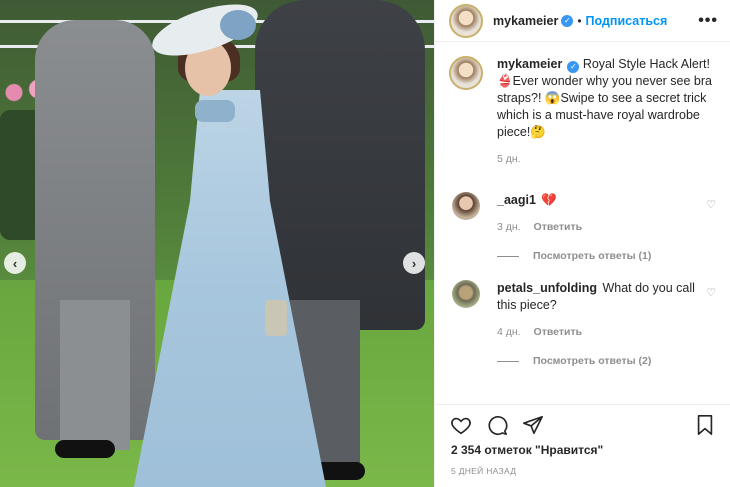 The height and width of the screenshot is (487, 730). I want to click on share-button, so click(533, 425).